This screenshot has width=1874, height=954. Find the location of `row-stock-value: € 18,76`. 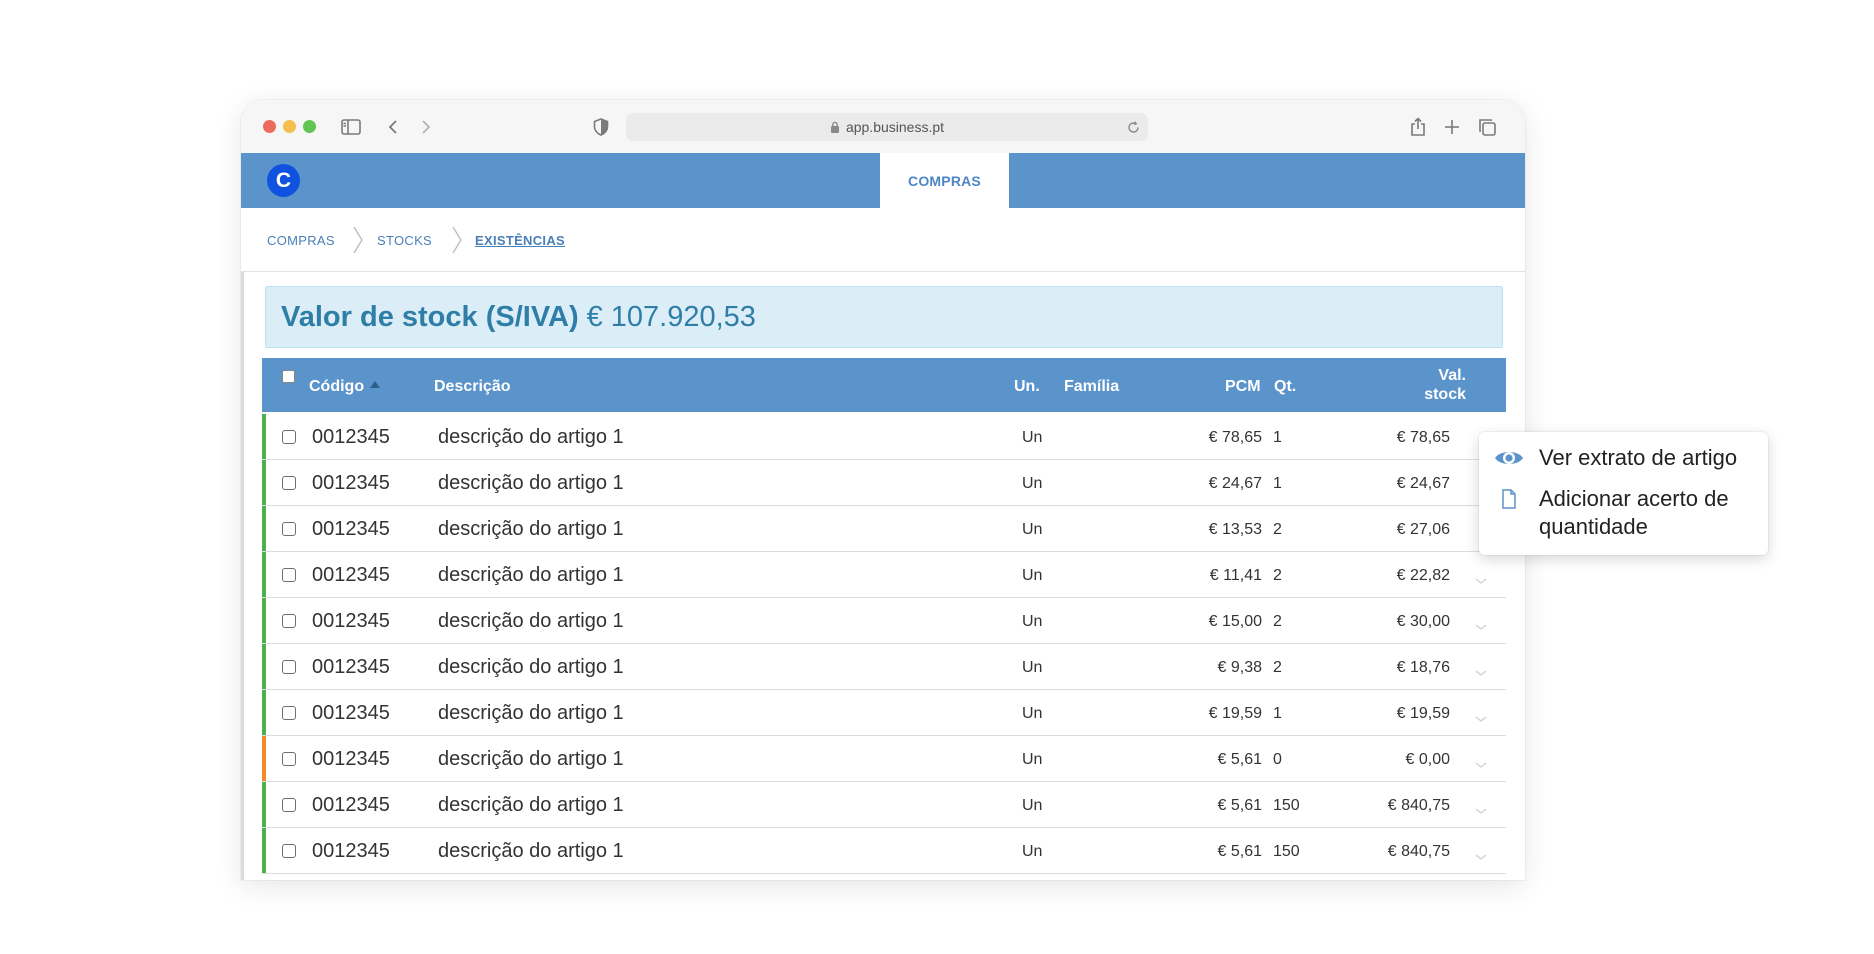

row-stock-value: € 18,76 is located at coordinates (1423, 667).